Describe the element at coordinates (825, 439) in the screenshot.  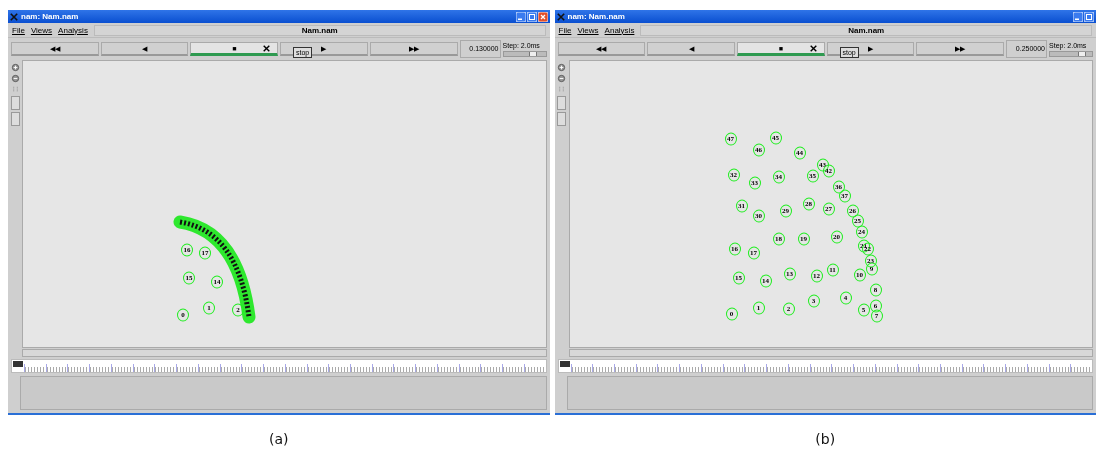
I see `figure-caption: (b)` at that location.